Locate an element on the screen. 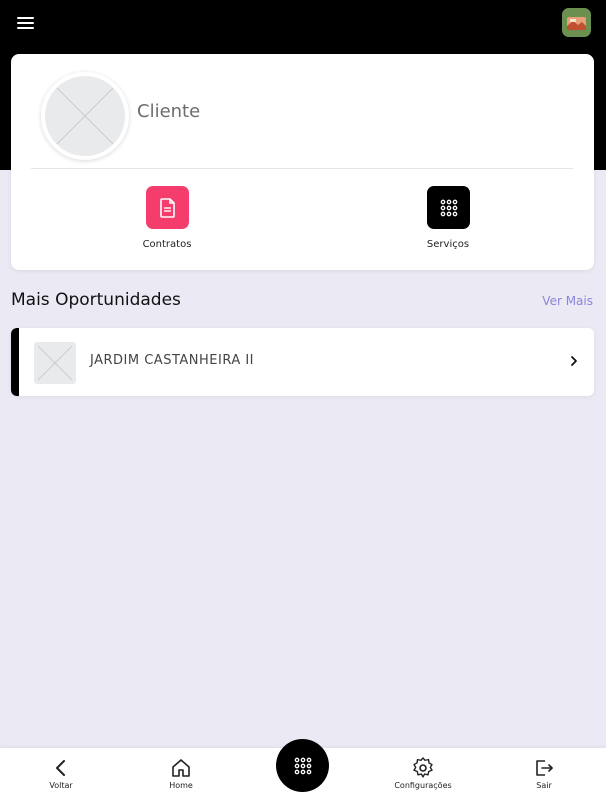 The image size is (606, 800). opportunity-accent-bar is located at coordinates (15, 362).